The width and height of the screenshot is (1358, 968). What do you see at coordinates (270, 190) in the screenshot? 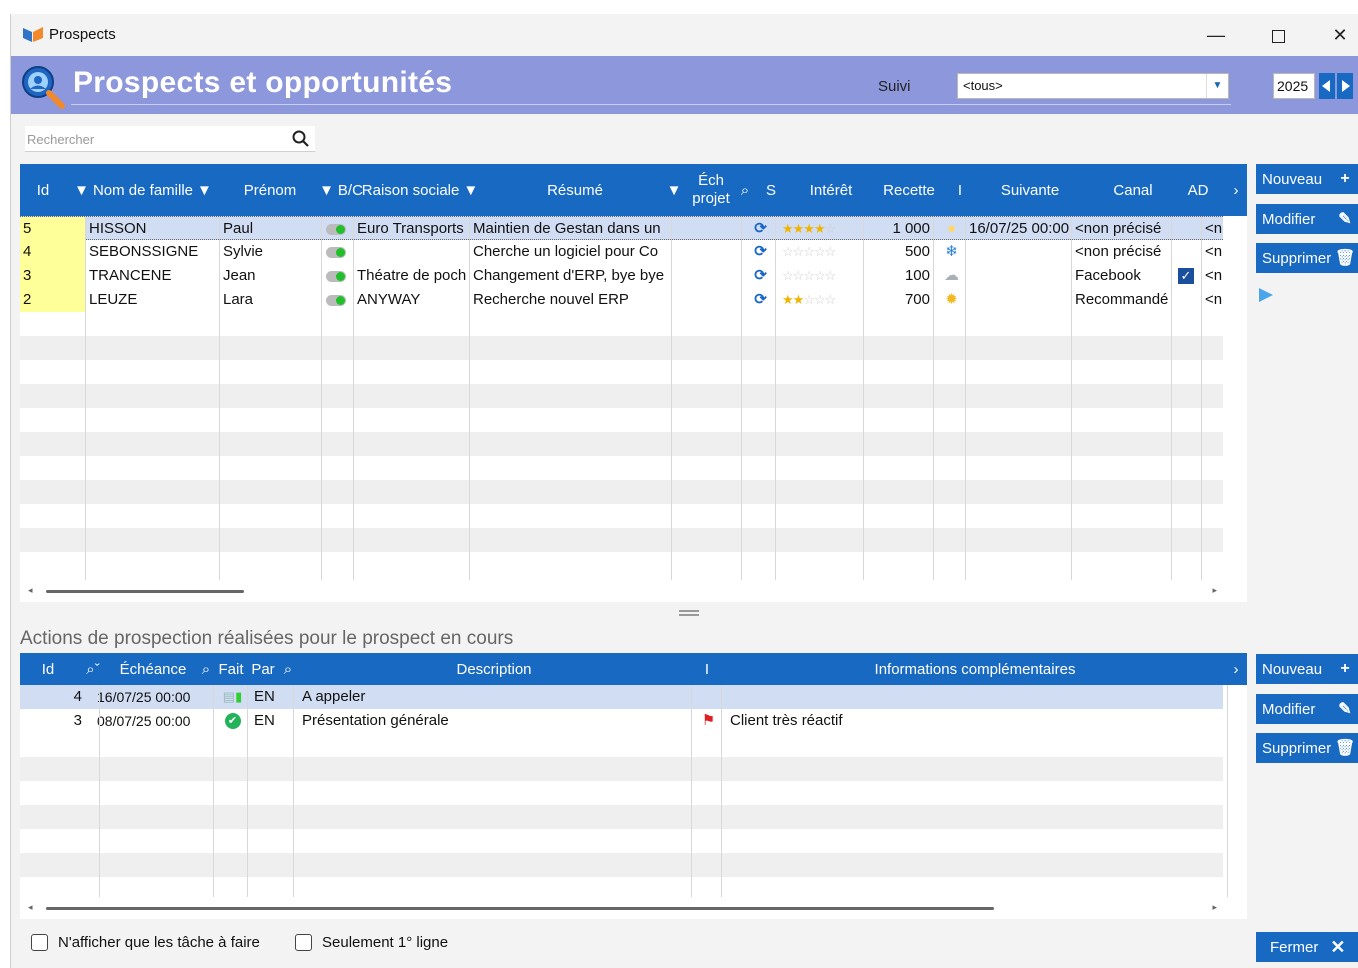
I see `col-header-prenom: Prénom` at bounding box center [270, 190].